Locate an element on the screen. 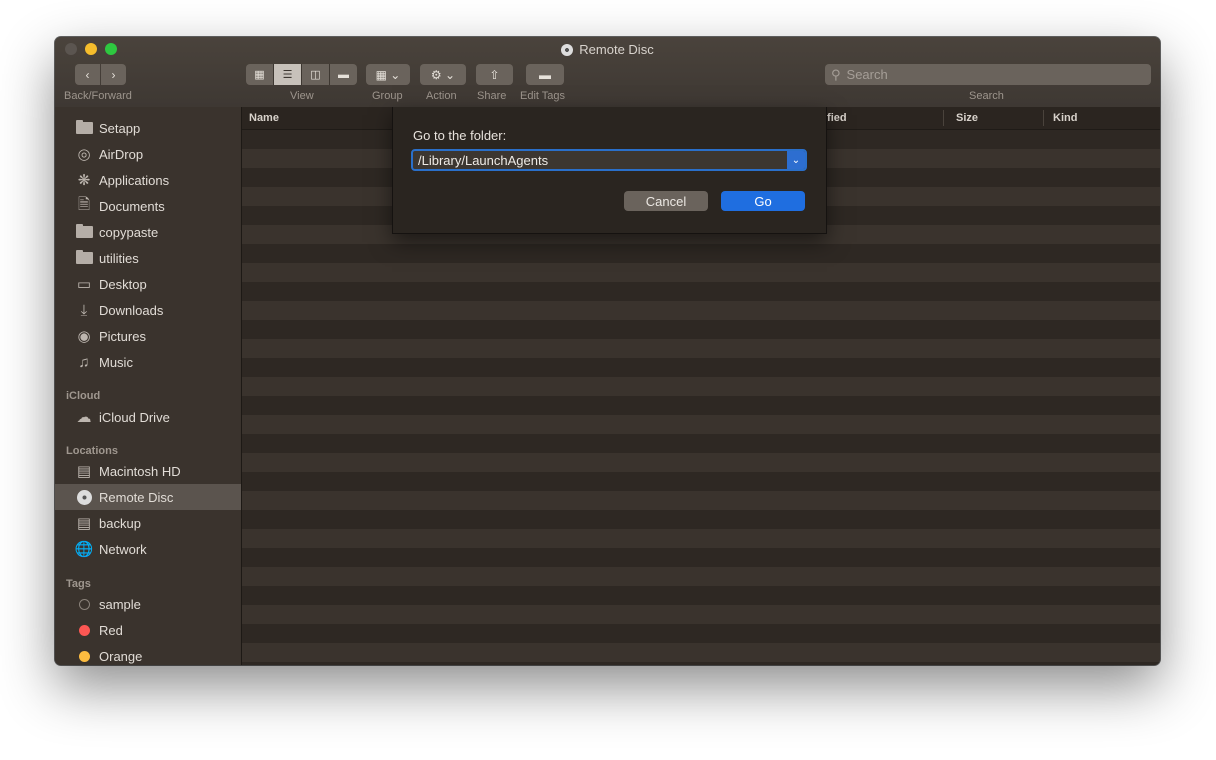  sidebar-item-network: 🌐 Network is located at coordinates (148, 549).